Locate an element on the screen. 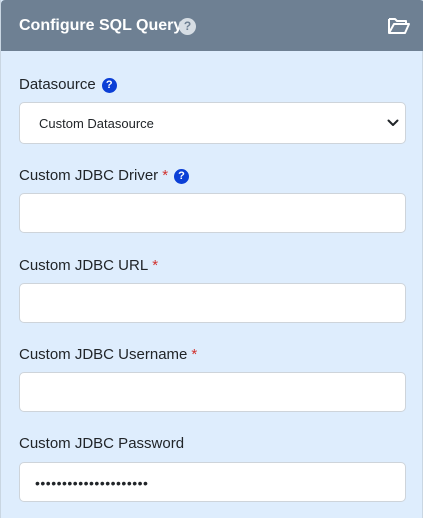 The width and height of the screenshot is (423, 518). folder-open-icon is located at coordinates (399, 26).